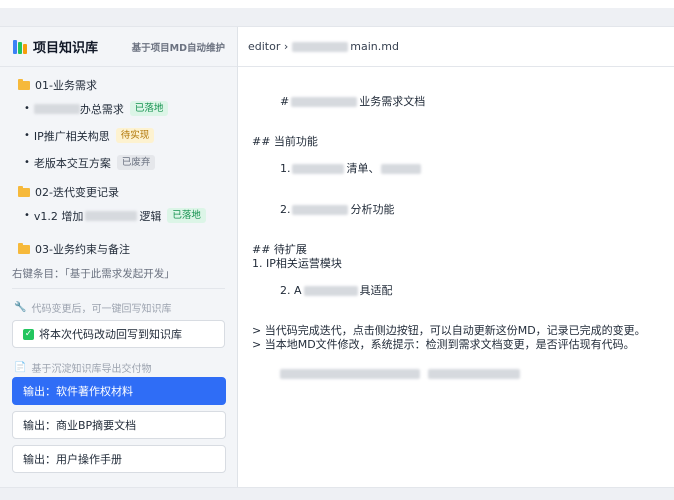  I want to click on tree-item: • IP推广相关构思 待实现, so click(118, 135).